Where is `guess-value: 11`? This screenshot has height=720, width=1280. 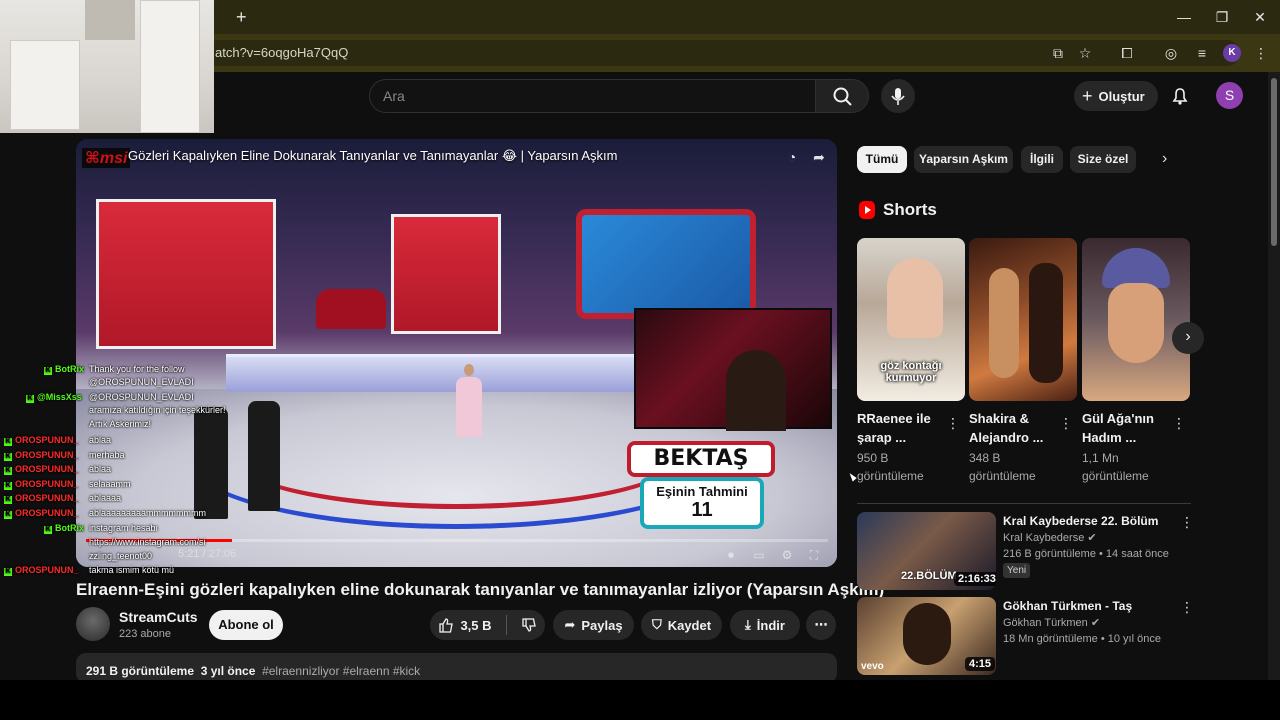
guess-value: 11 is located at coordinates (702, 510).